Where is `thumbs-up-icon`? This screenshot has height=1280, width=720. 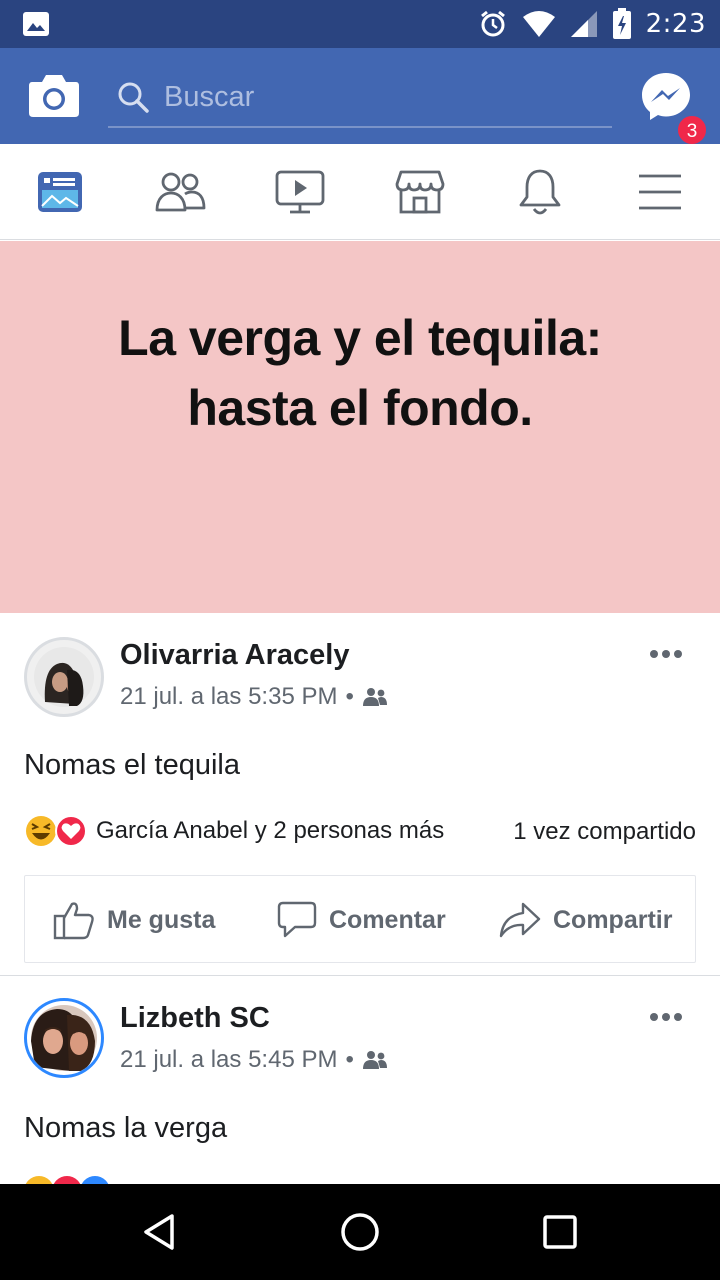
thumbs-up-icon is located at coordinates (73, 921).